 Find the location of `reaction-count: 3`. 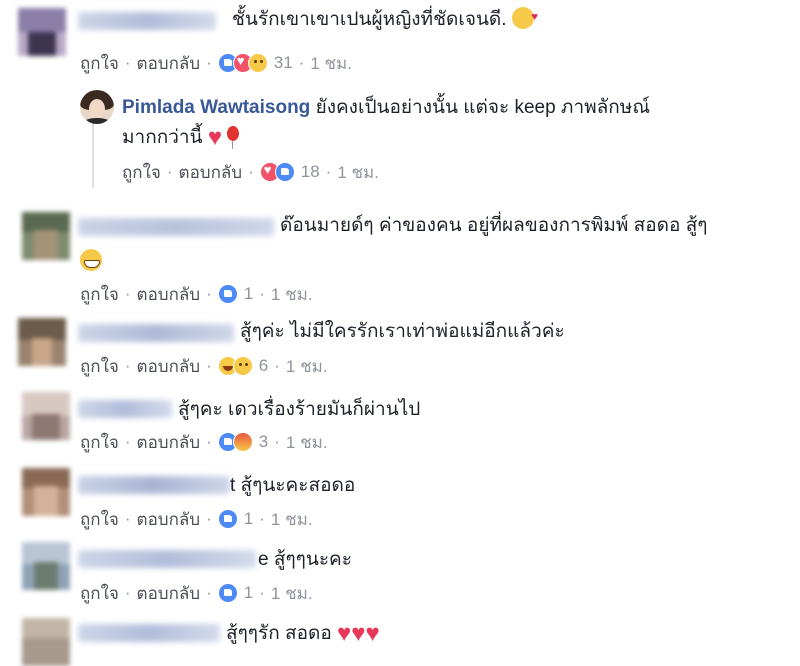

reaction-count: 3 is located at coordinates (263, 442).